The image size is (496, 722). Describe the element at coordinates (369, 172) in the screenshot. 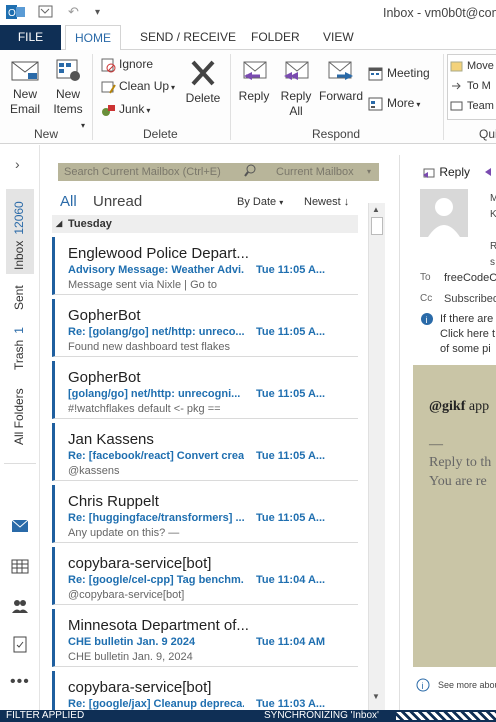

I see `search-scope-chevron-icon: ▾` at that location.